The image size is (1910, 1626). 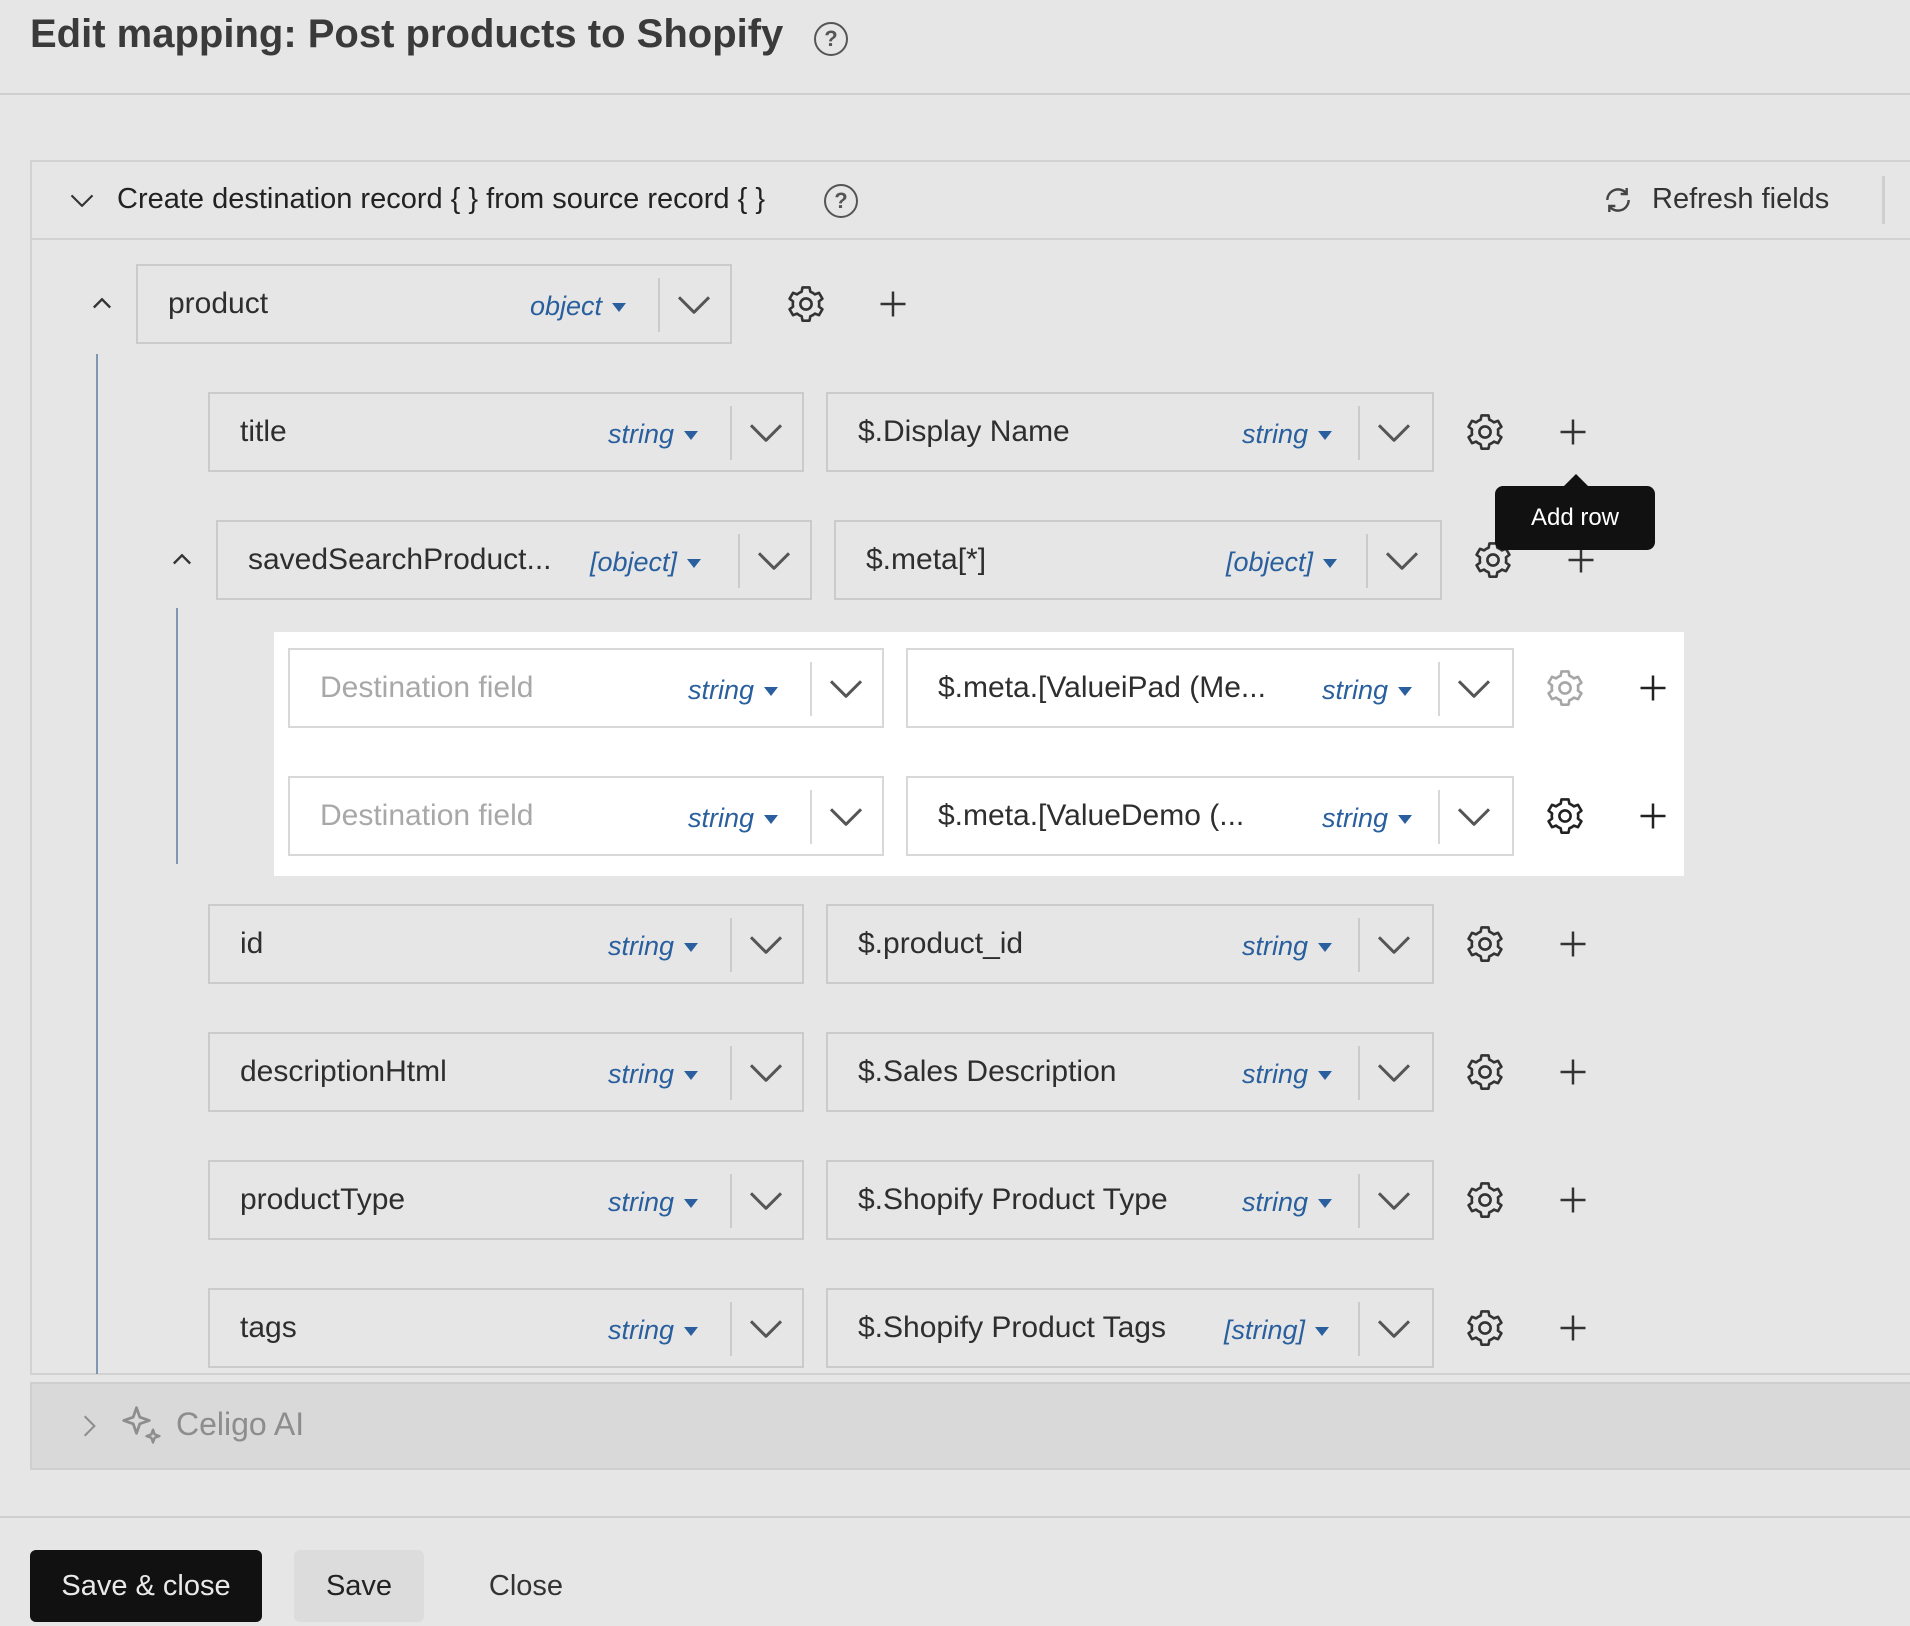 What do you see at coordinates (434, 304) in the screenshot?
I see `destination-field-product: product object` at bounding box center [434, 304].